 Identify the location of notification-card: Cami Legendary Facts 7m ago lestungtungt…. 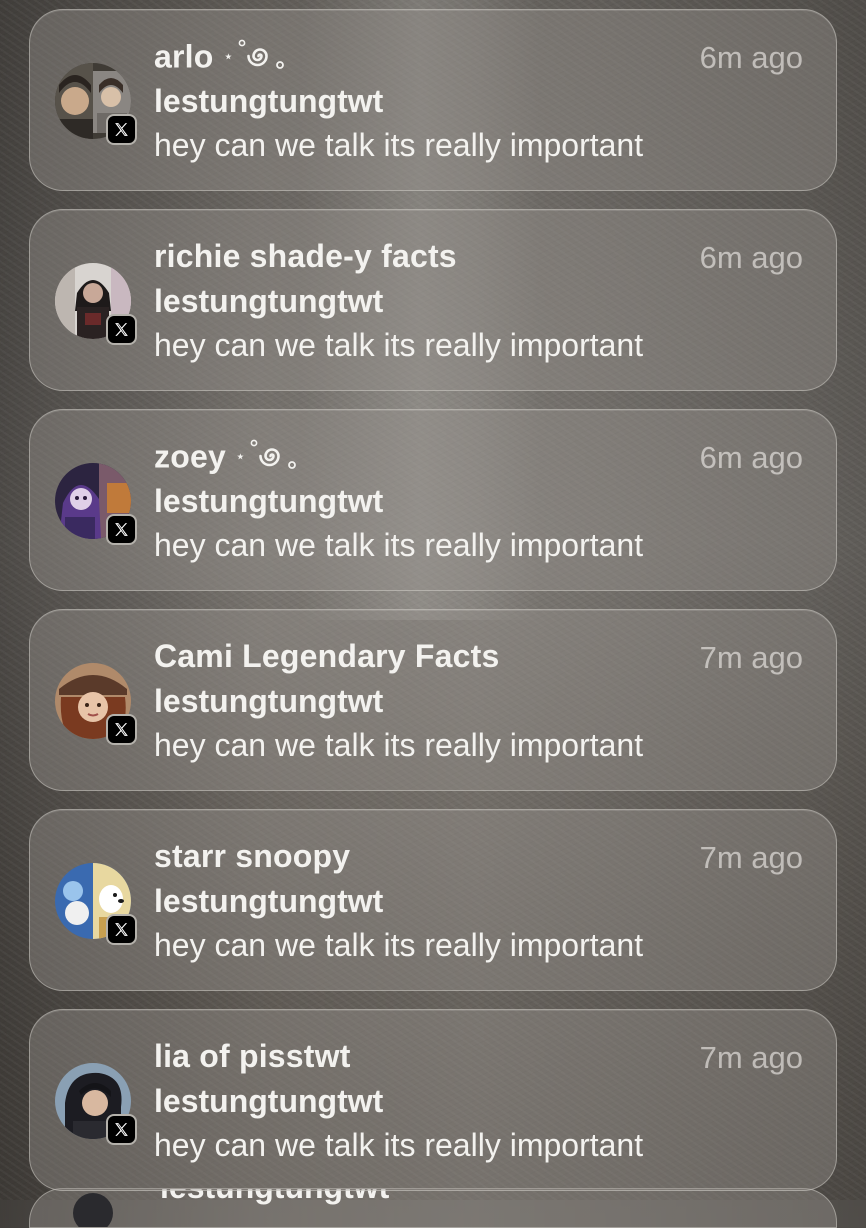
(433, 700).